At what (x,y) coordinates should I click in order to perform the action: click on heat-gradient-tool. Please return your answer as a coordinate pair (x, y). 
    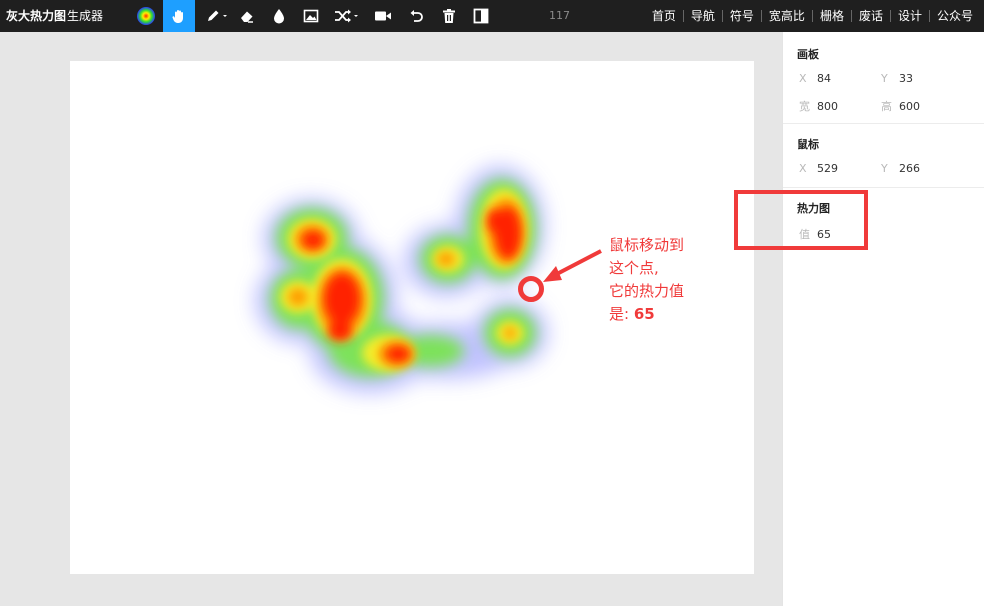
    Looking at the image, I should click on (146, 16).